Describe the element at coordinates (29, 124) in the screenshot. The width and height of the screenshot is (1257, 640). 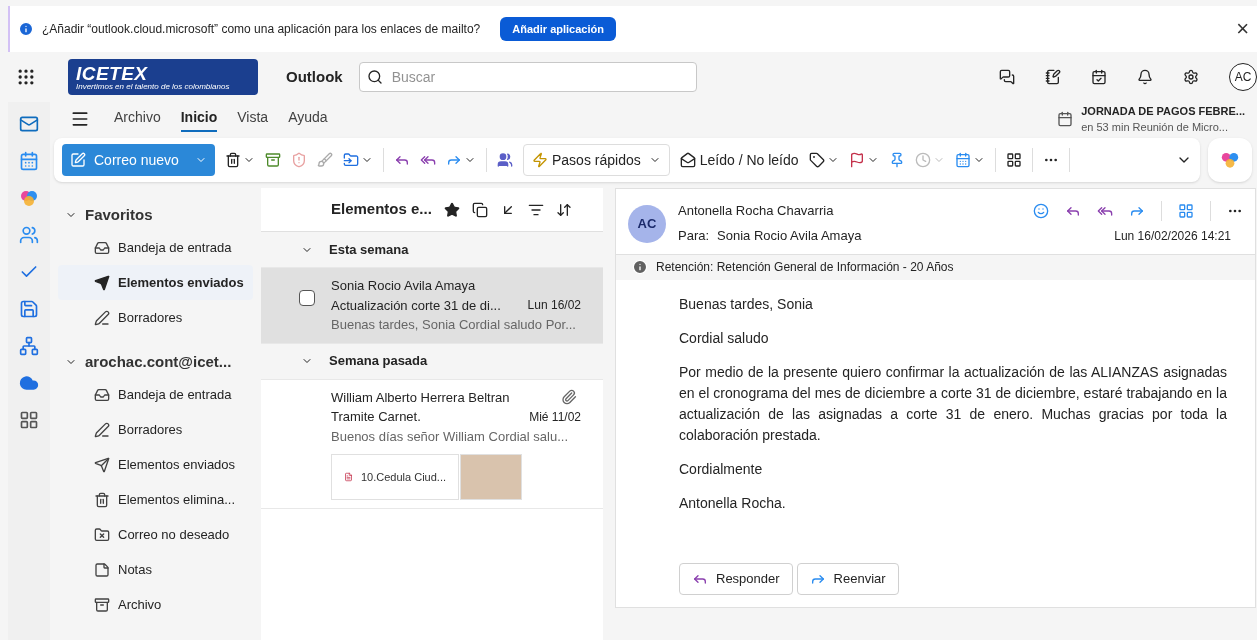
I see `mail-icon` at that location.